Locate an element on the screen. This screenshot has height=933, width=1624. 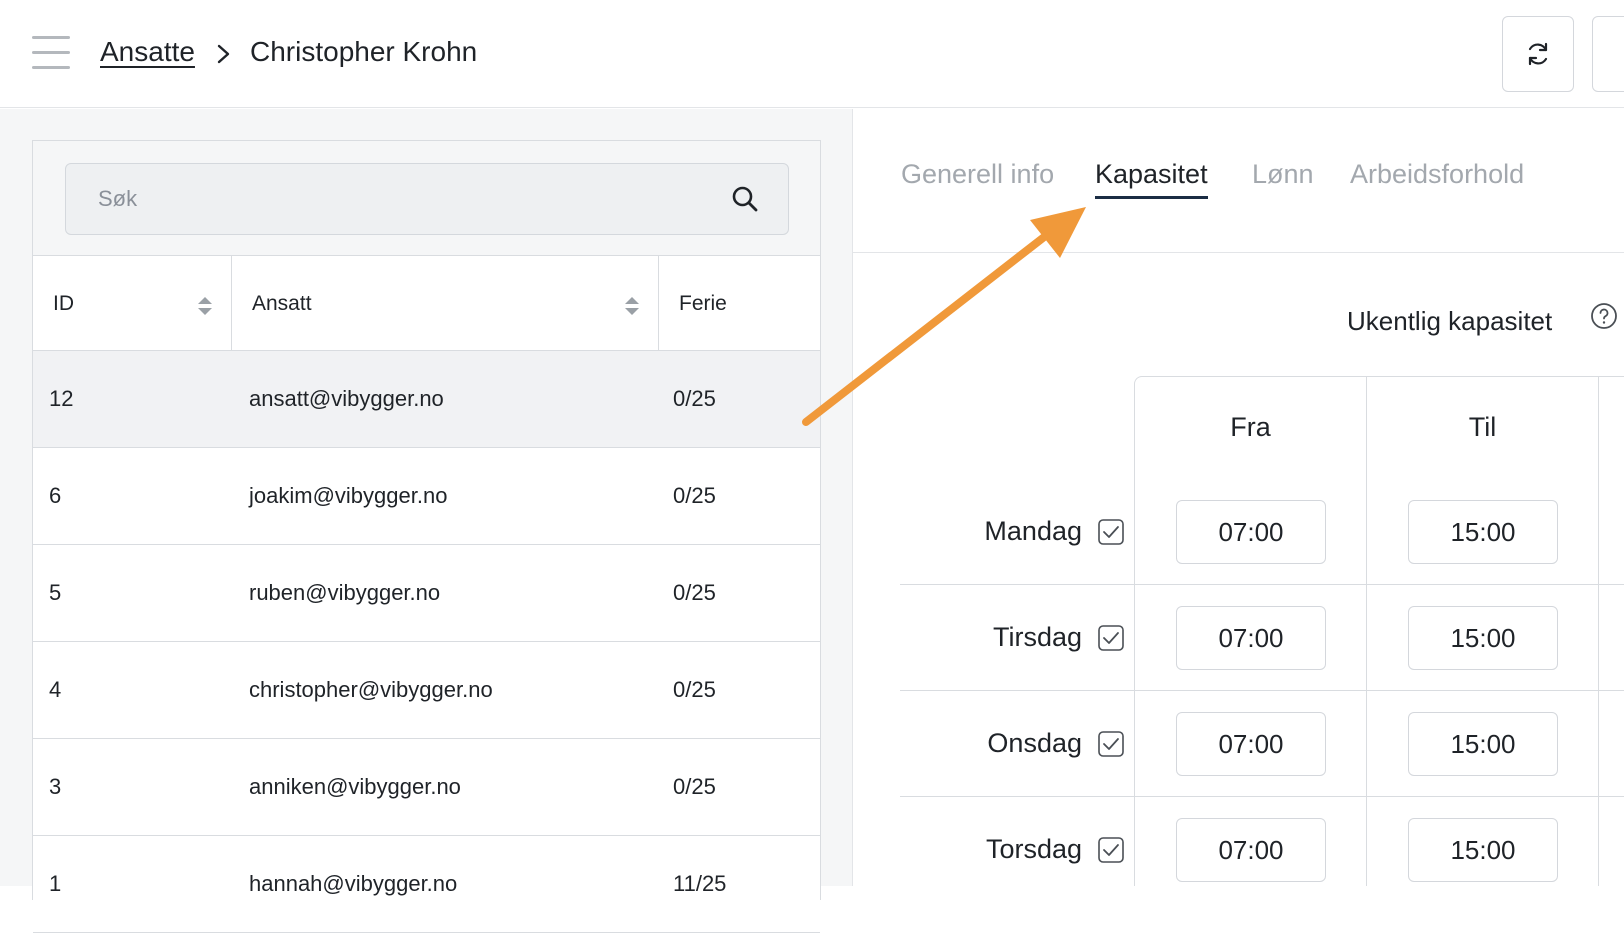
top-header: Ansatte Christopher Krohn is located at coordinates (812, 54).